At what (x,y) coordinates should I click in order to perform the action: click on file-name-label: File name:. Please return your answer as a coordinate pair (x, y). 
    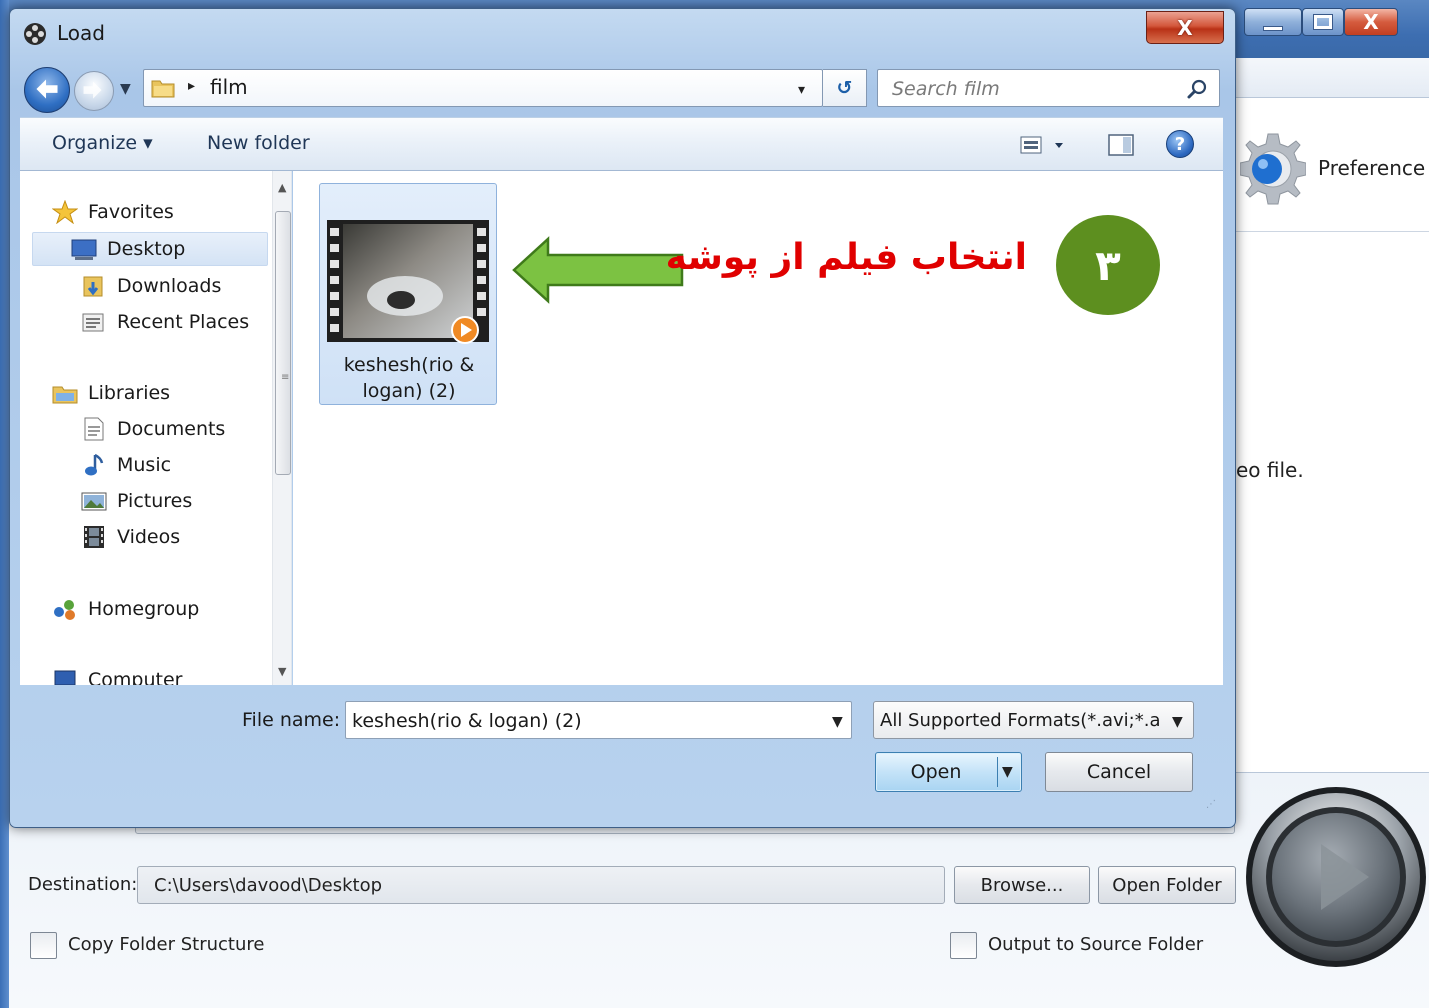
    Looking at the image, I should click on (291, 720).